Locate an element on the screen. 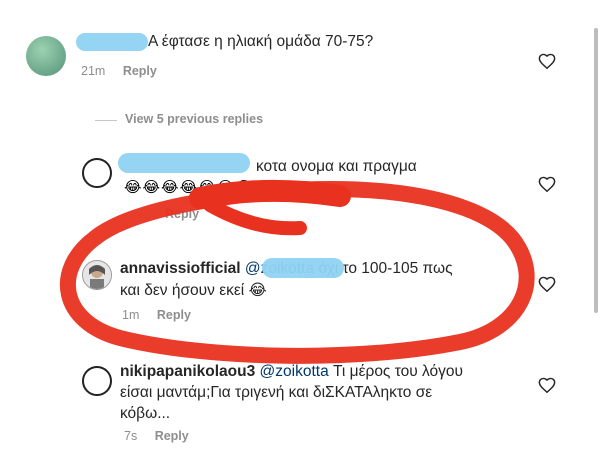  avatar-photo is located at coordinates (97, 275).